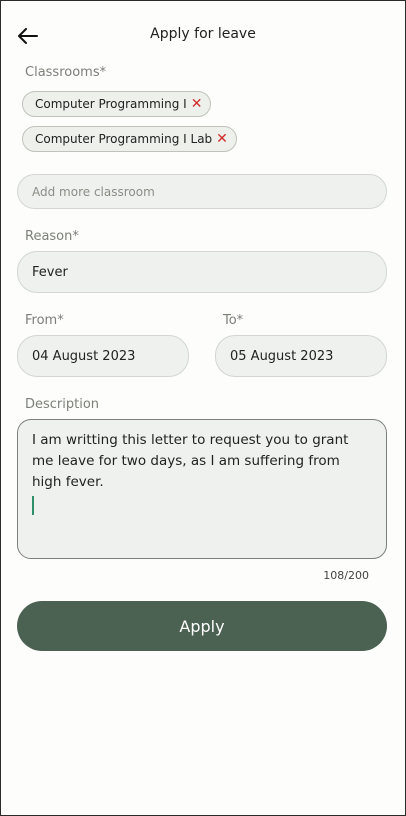  Describe the element at coordinates (202, 272) in the screenshot. I see `reason-input: Fever` at that location.